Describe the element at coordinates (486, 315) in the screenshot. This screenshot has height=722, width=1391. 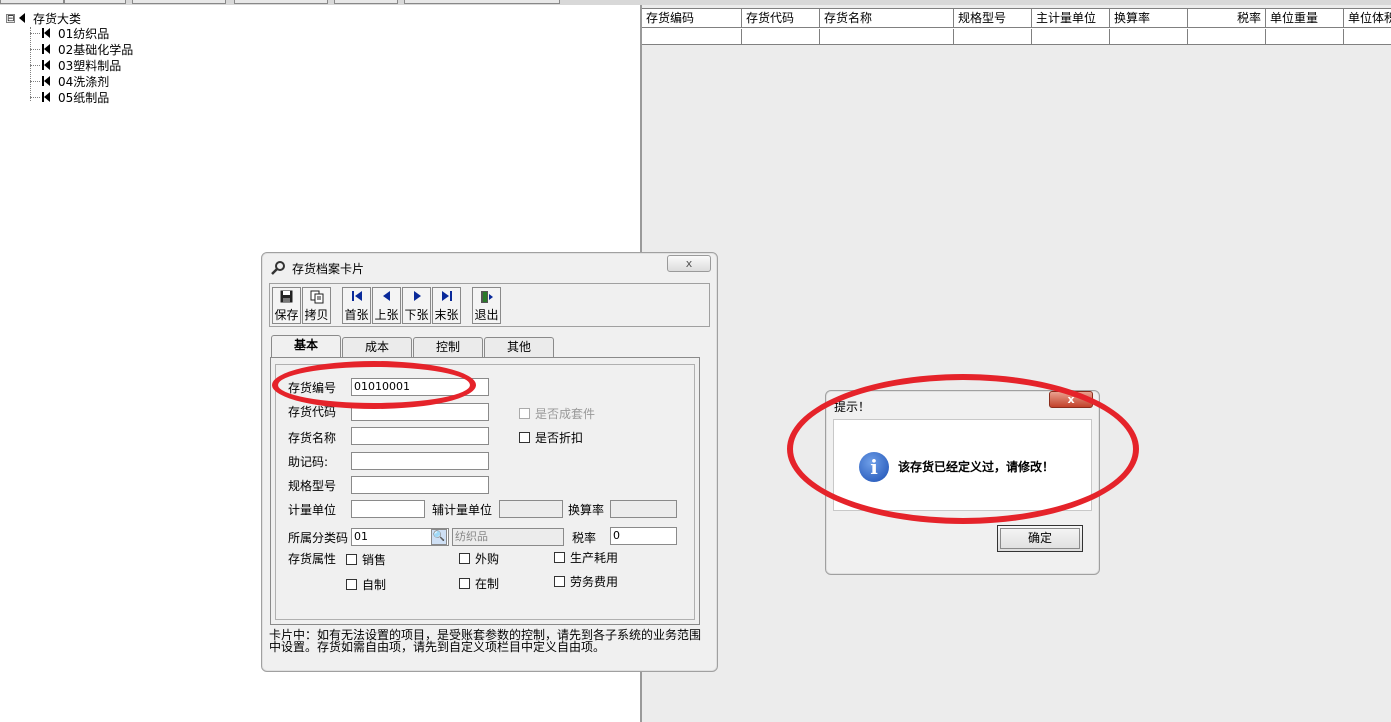
I see `exit-label: 退出` at that location.